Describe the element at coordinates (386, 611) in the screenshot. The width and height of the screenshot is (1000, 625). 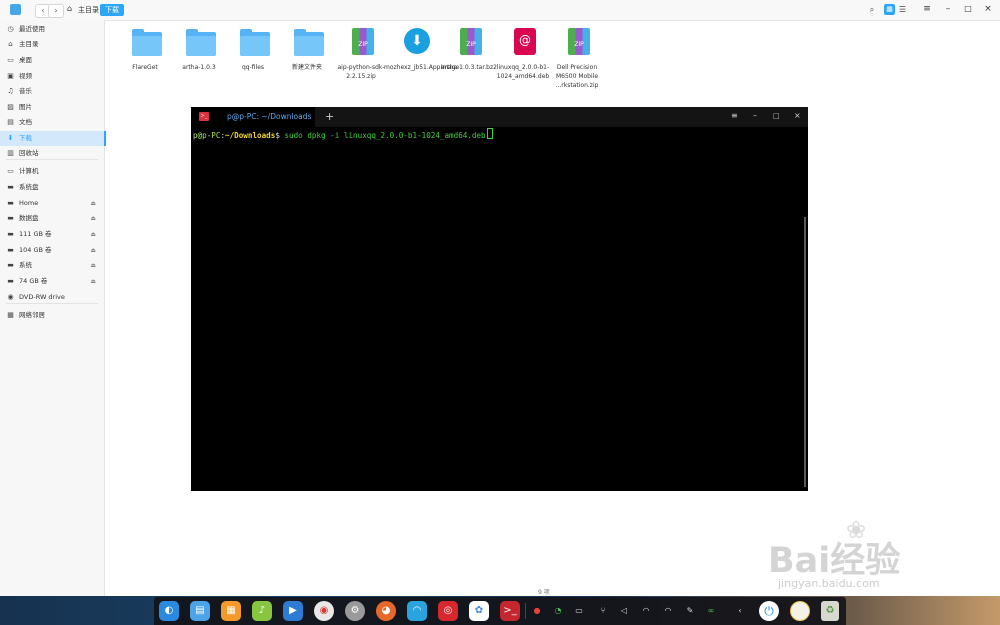
I see `firefox-icon: ◕` at that location.